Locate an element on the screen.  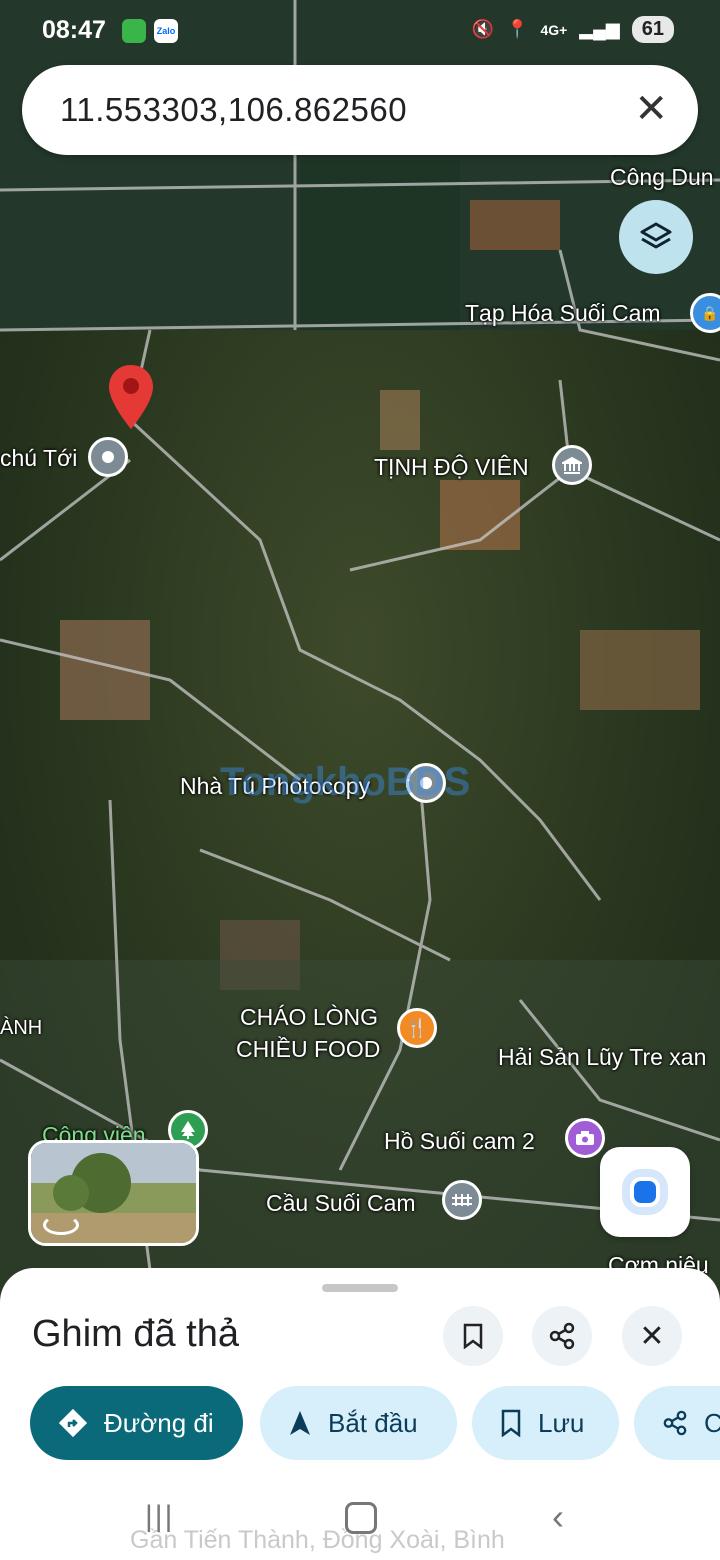
app-notification-icon is located at coordinates (134, 31).